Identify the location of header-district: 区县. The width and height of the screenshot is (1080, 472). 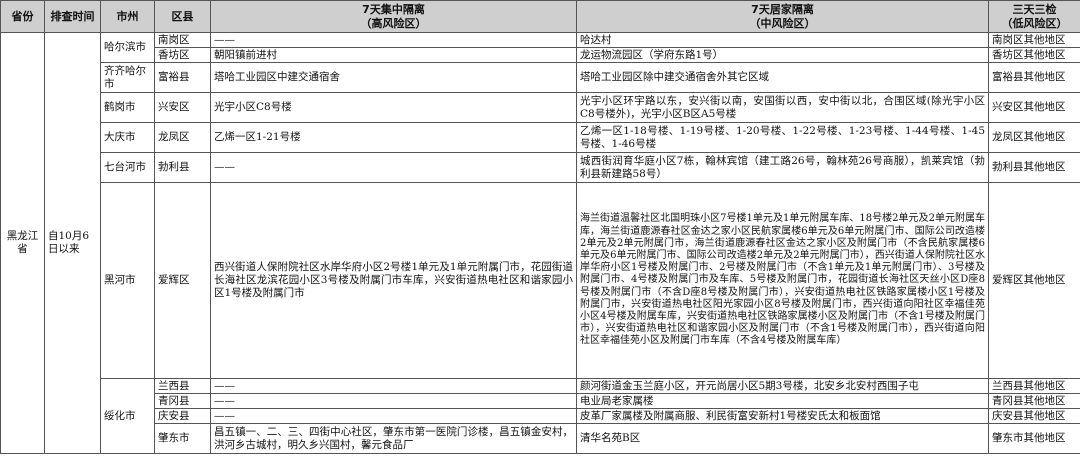
(182, 16).